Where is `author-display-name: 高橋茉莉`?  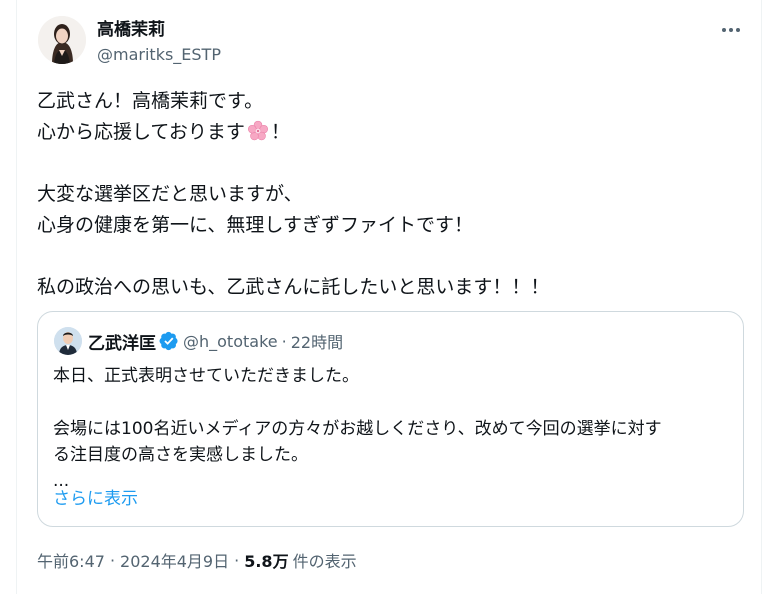
author-display-name: 高橋茉莉 is located at coordinates (159, 30).